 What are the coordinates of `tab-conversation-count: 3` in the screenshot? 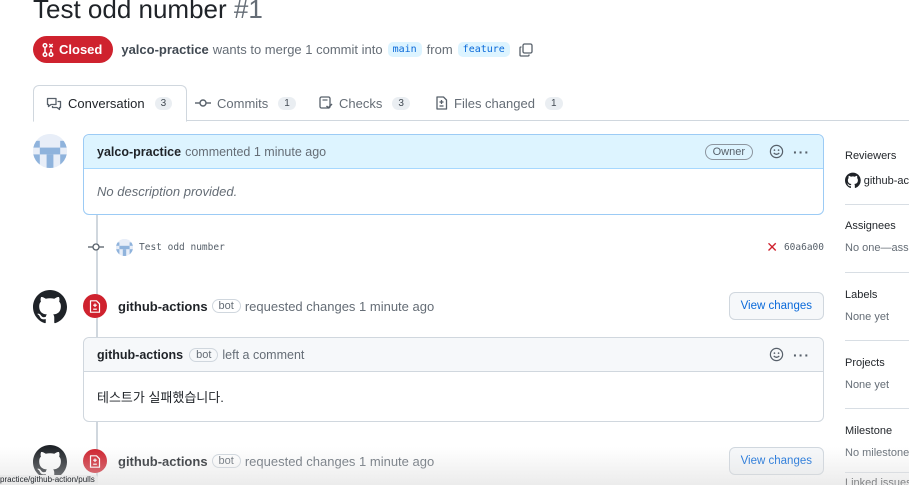 It's located at (163, 103).